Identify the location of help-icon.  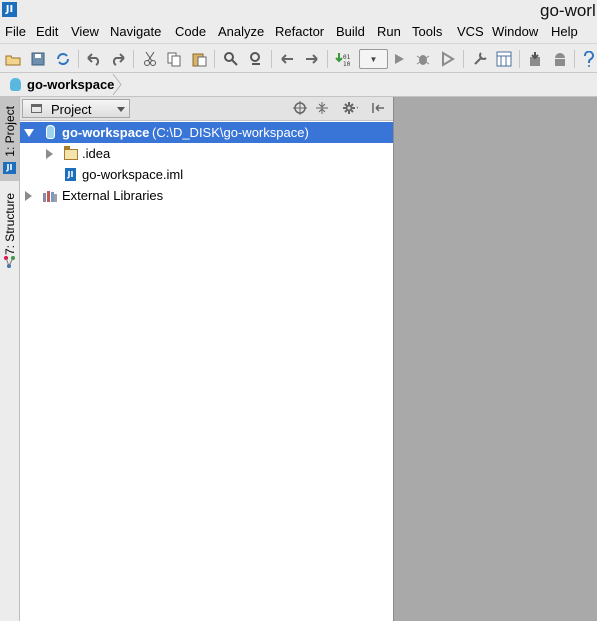
(588, 59).